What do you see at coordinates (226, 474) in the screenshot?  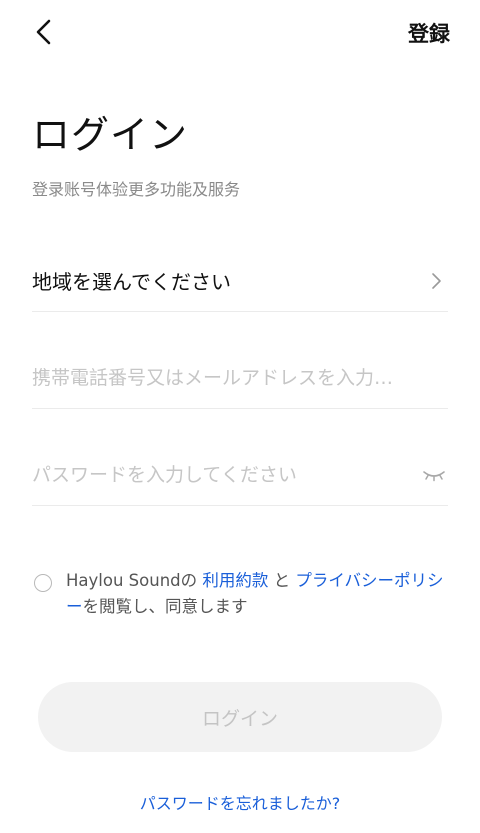 I see `password-input` at bounding box center [226, 474].